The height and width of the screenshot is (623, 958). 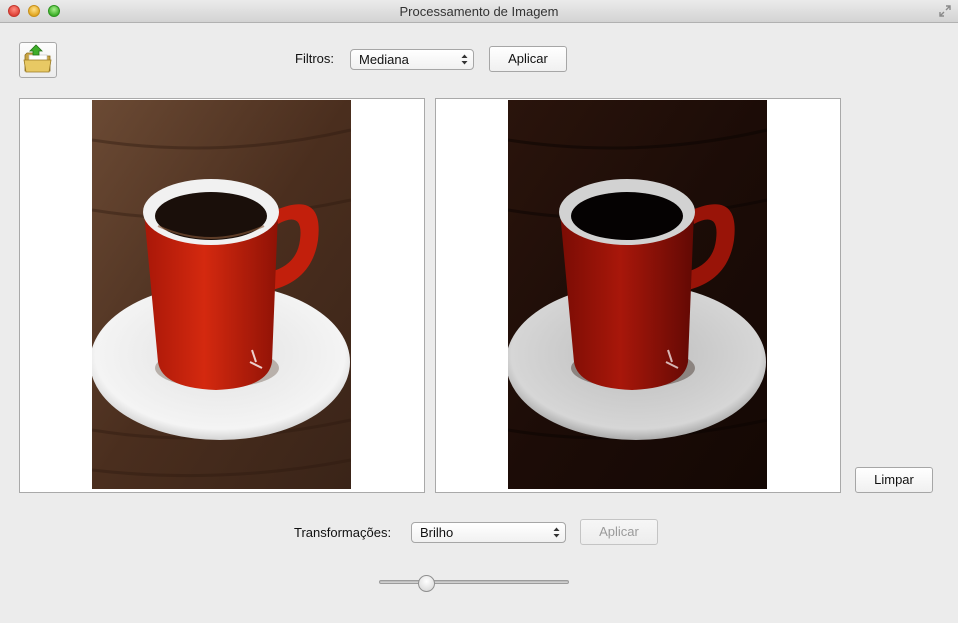 What do you see at coordinates (426, 583) in the screenshot?
I see `brightness-slider-knob` at bounding box center [426, 583].